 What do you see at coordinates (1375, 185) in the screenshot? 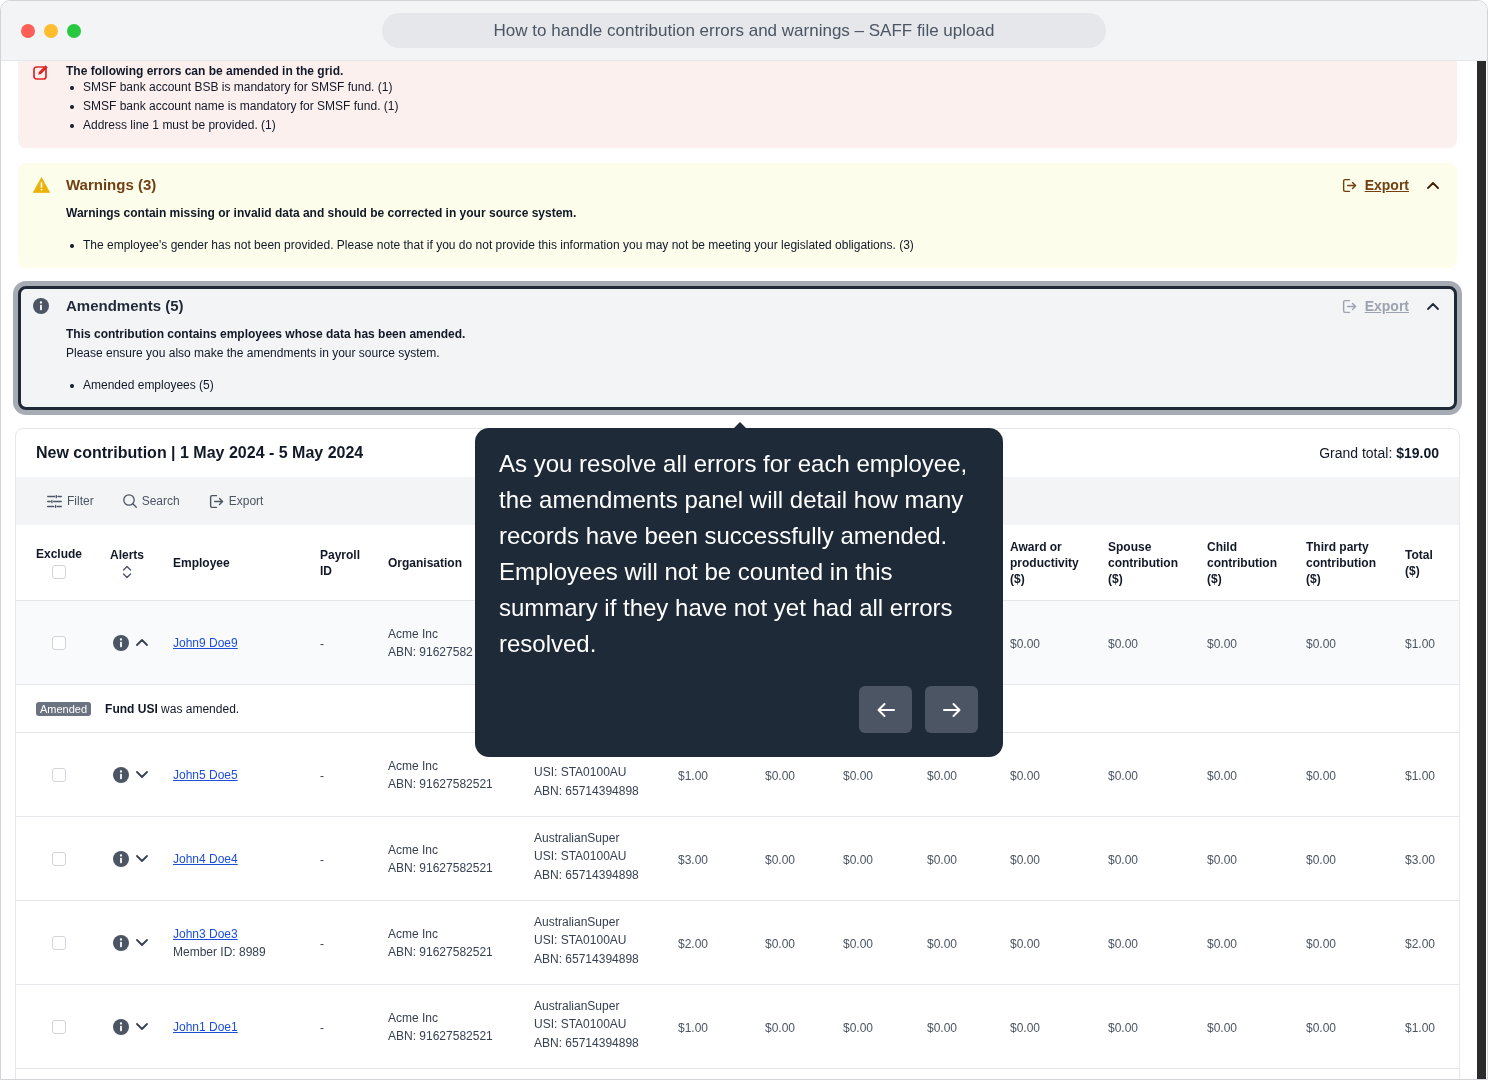
I see `export-link: Export` at bounding box center [1375, 185].